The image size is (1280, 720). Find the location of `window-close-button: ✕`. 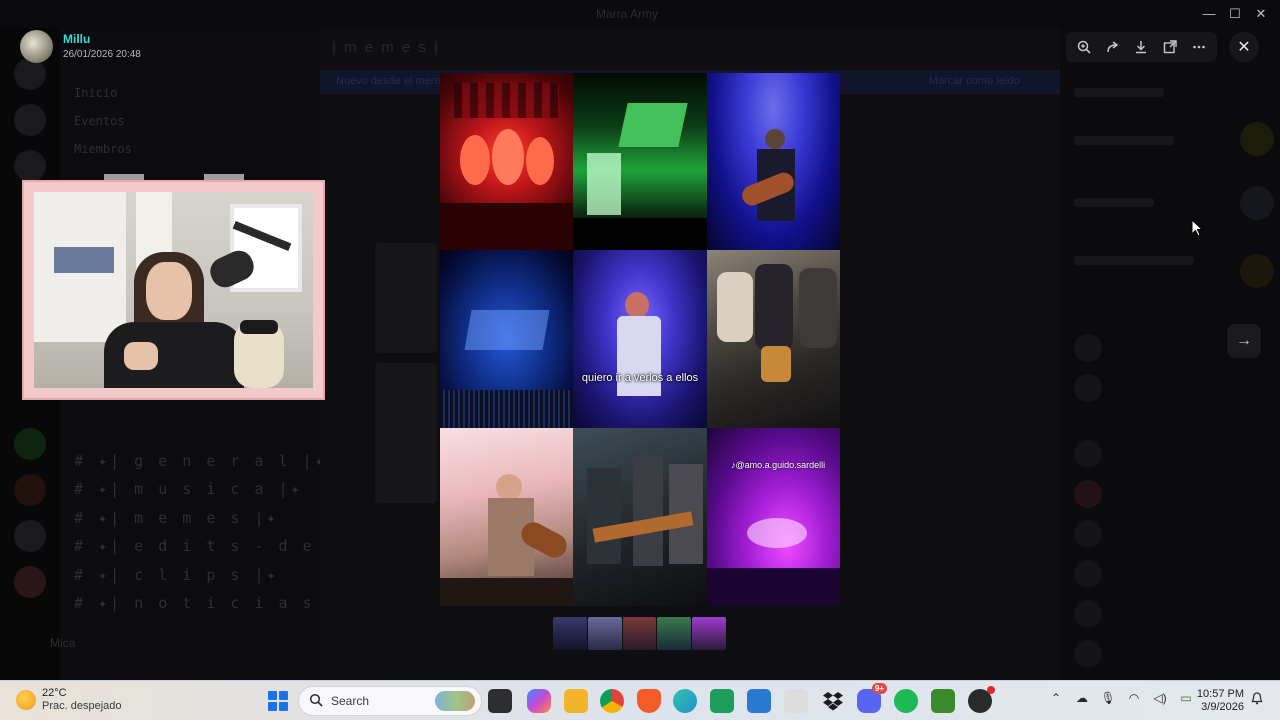

window-close-button: ✕ is located at coordinates (1261, 14).